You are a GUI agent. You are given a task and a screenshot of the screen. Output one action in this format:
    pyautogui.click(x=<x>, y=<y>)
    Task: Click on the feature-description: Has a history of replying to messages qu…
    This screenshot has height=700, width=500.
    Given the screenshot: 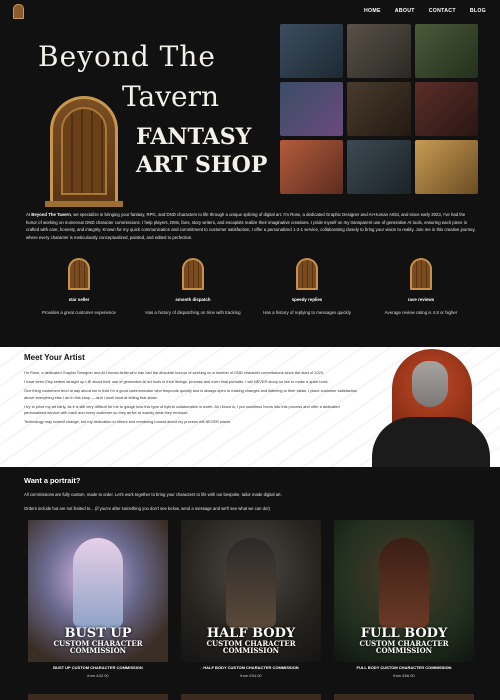 What is the action you would take?
    pyautogui.click(x=307, y=312)
    